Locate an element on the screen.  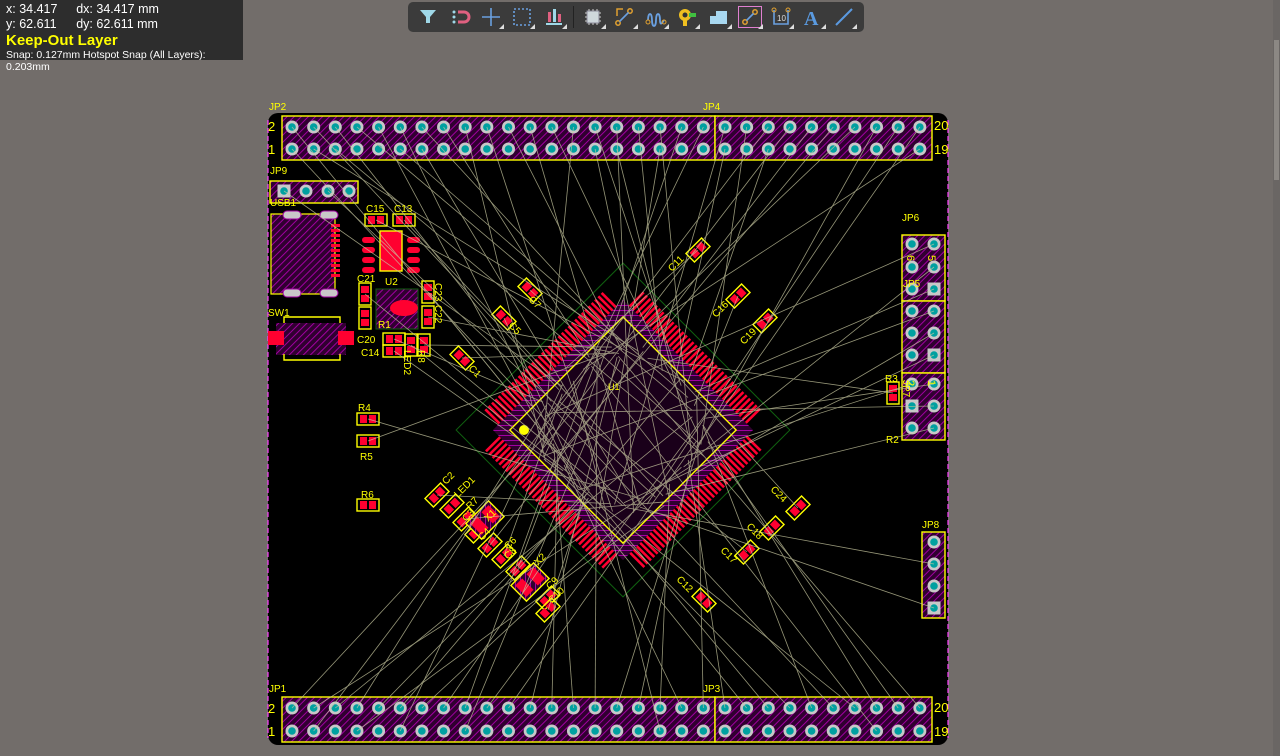
designator-c22: C22 is located at coordinates (437, 314).